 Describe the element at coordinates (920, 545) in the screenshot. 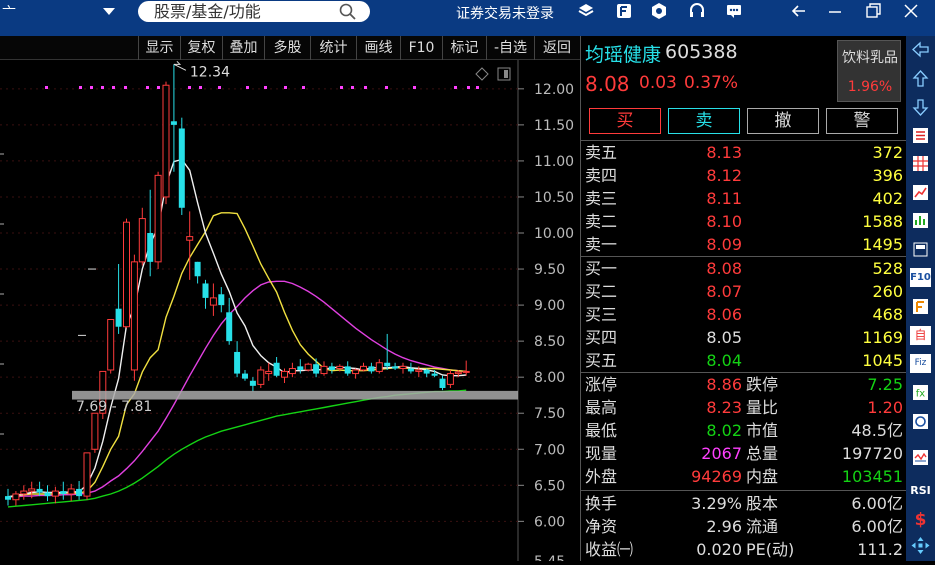

I see `move-icon` at that location.